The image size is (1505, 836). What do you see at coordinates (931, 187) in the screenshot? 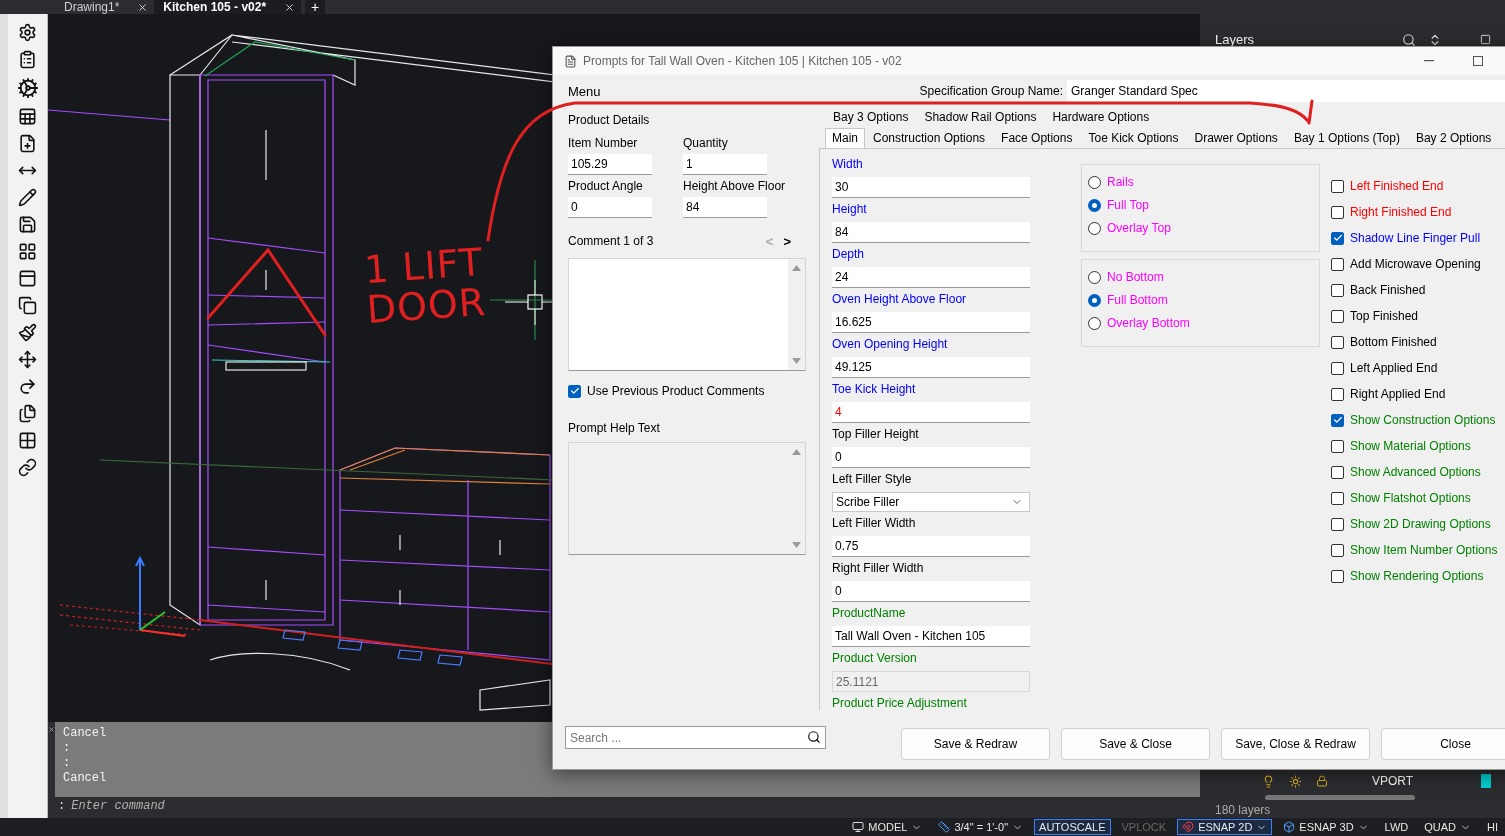
I see `input-field: 30` at bounding box center [931, 187].